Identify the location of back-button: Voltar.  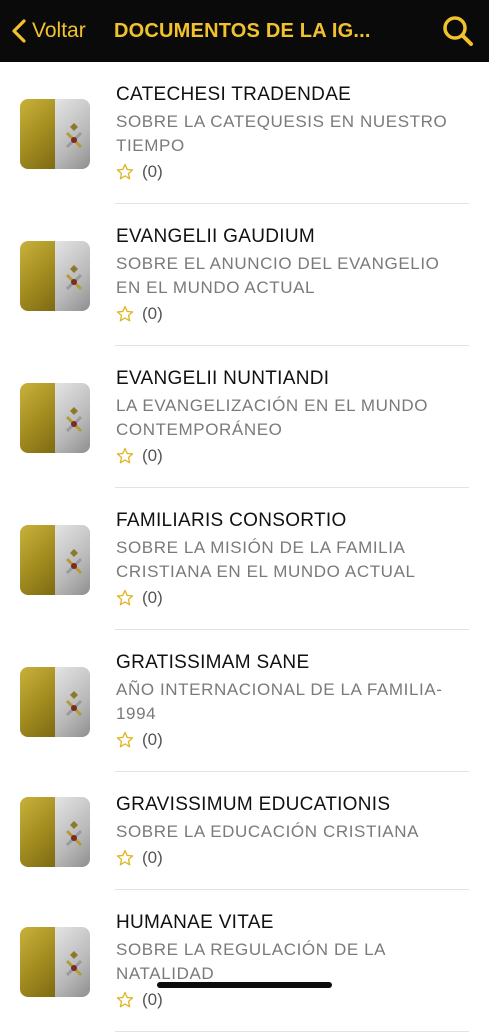
(48, 31).